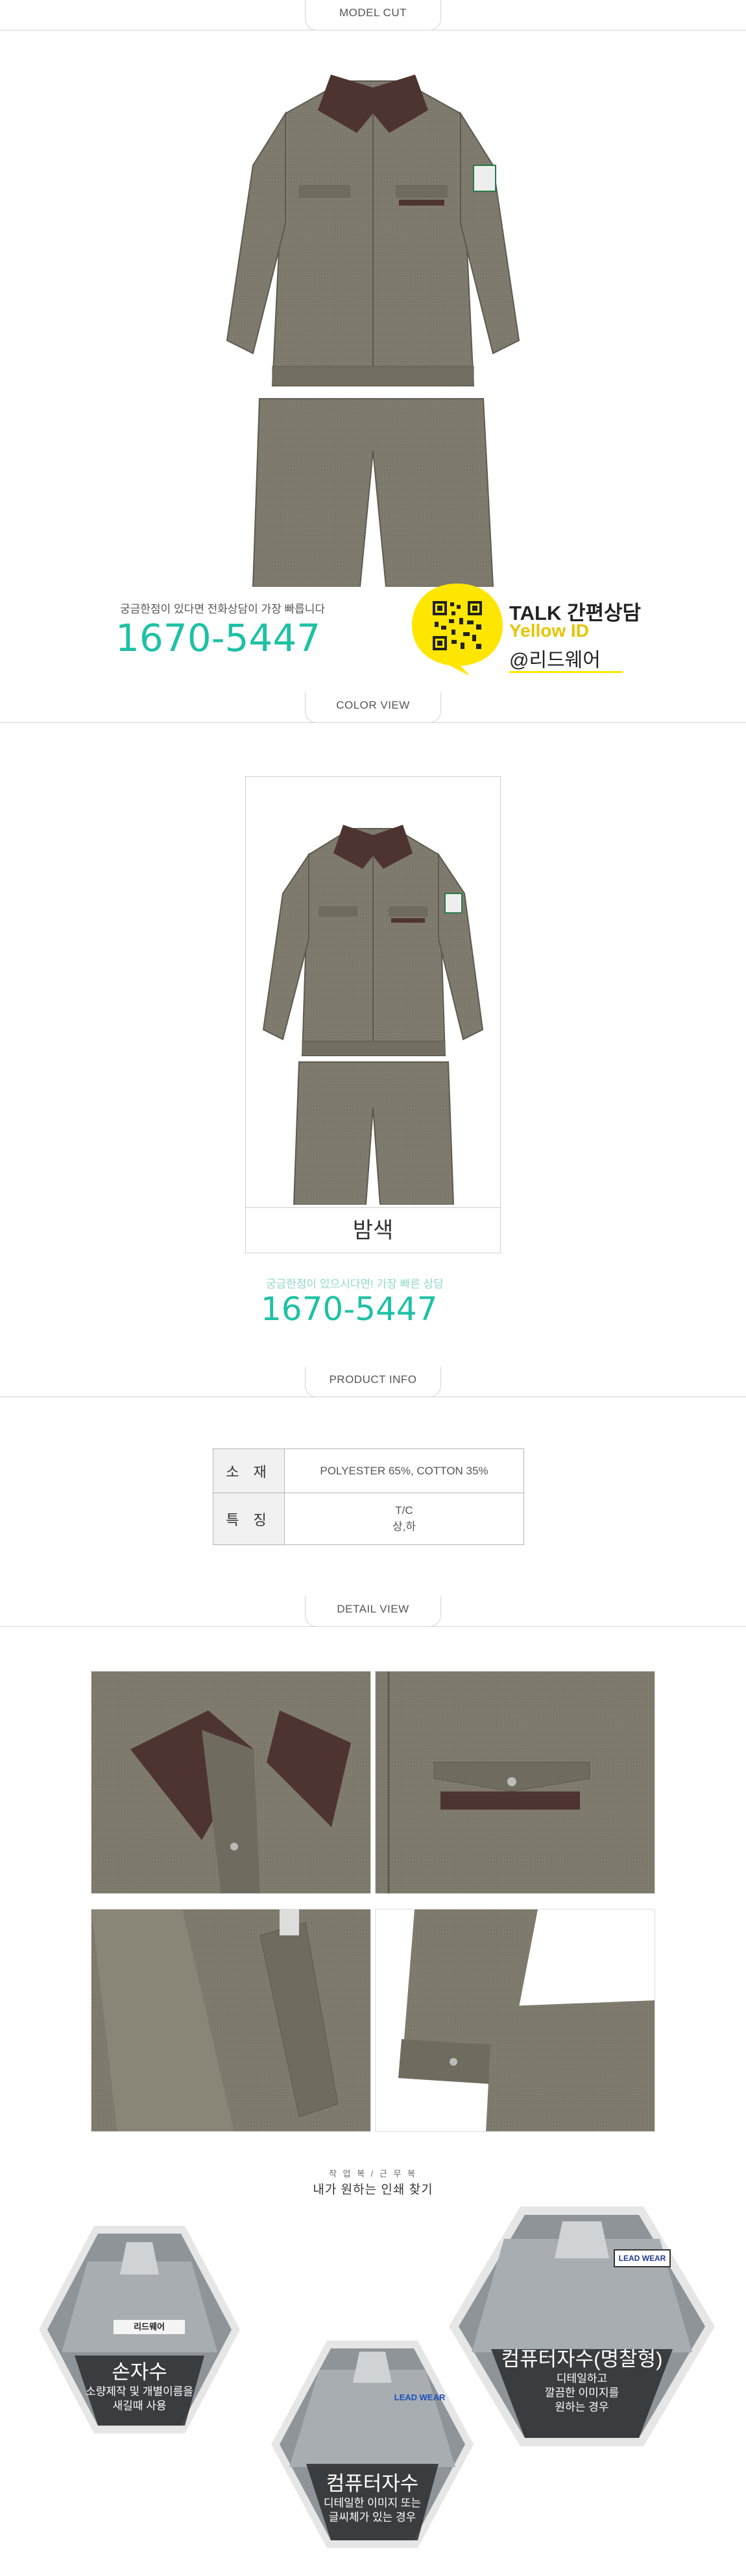 The image size is (746, 2576). I want to click on color-swatch-card: 밤색, so click(373, 1014).